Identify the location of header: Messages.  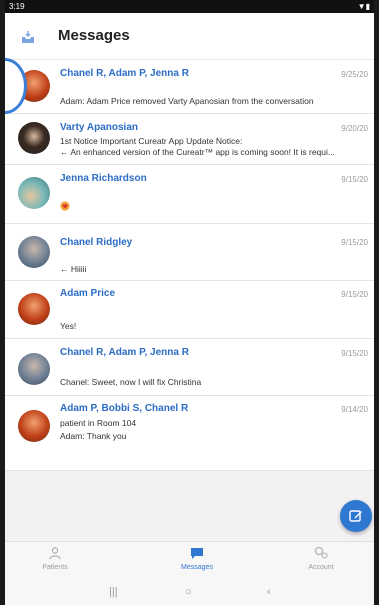
(189, 36).